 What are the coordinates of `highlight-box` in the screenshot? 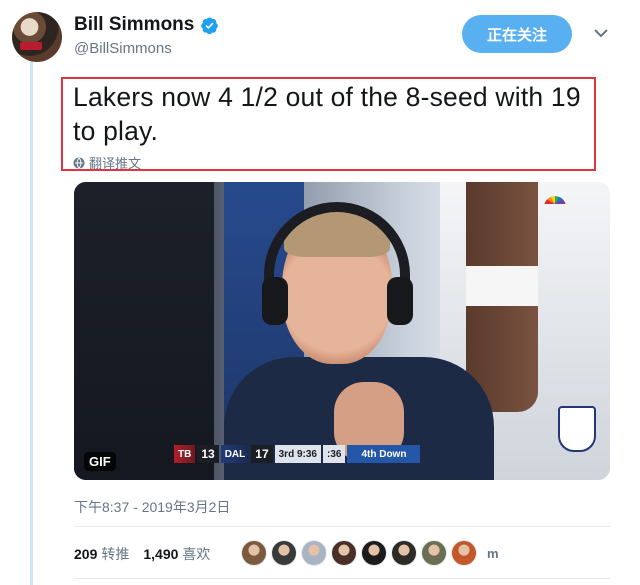 It's located at (328, 124).